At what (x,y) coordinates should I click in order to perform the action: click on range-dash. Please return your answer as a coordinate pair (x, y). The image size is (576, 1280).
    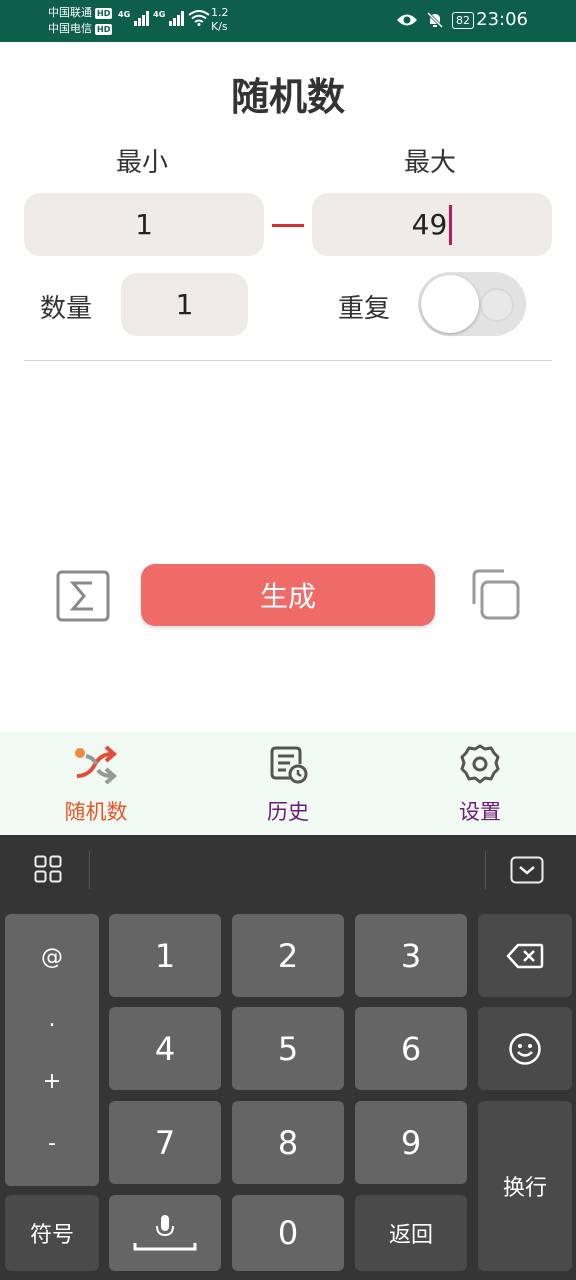
    Looking at the image, I should click on (288, 225).